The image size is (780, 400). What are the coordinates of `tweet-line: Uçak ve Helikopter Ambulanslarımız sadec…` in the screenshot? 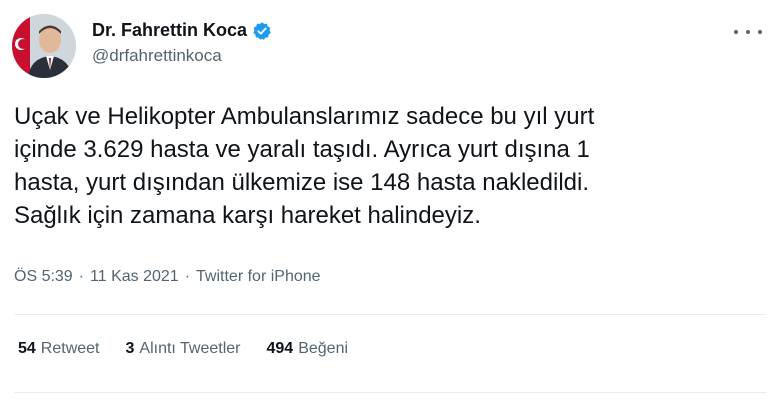 It's located at (304, 116).